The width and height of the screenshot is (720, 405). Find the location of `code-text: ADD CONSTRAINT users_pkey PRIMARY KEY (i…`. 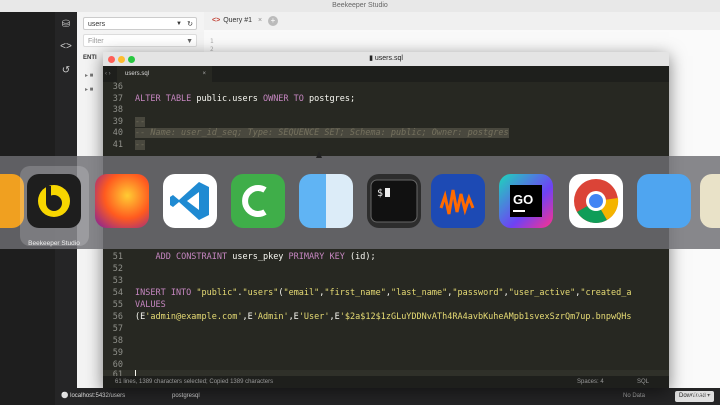

code-text: ADD CONSTRAINT users_pkey PRIMARY KEY (i… is located at coordinates (255, 258).